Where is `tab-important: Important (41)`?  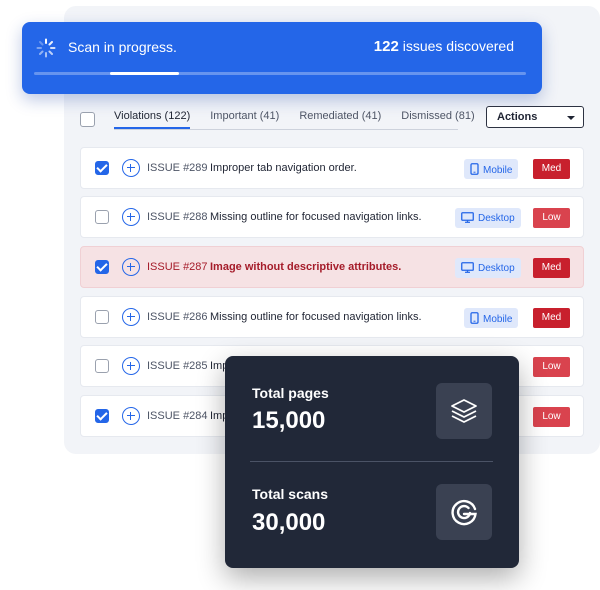 tab-important: Important (41) is located at coordinates (244, 116).